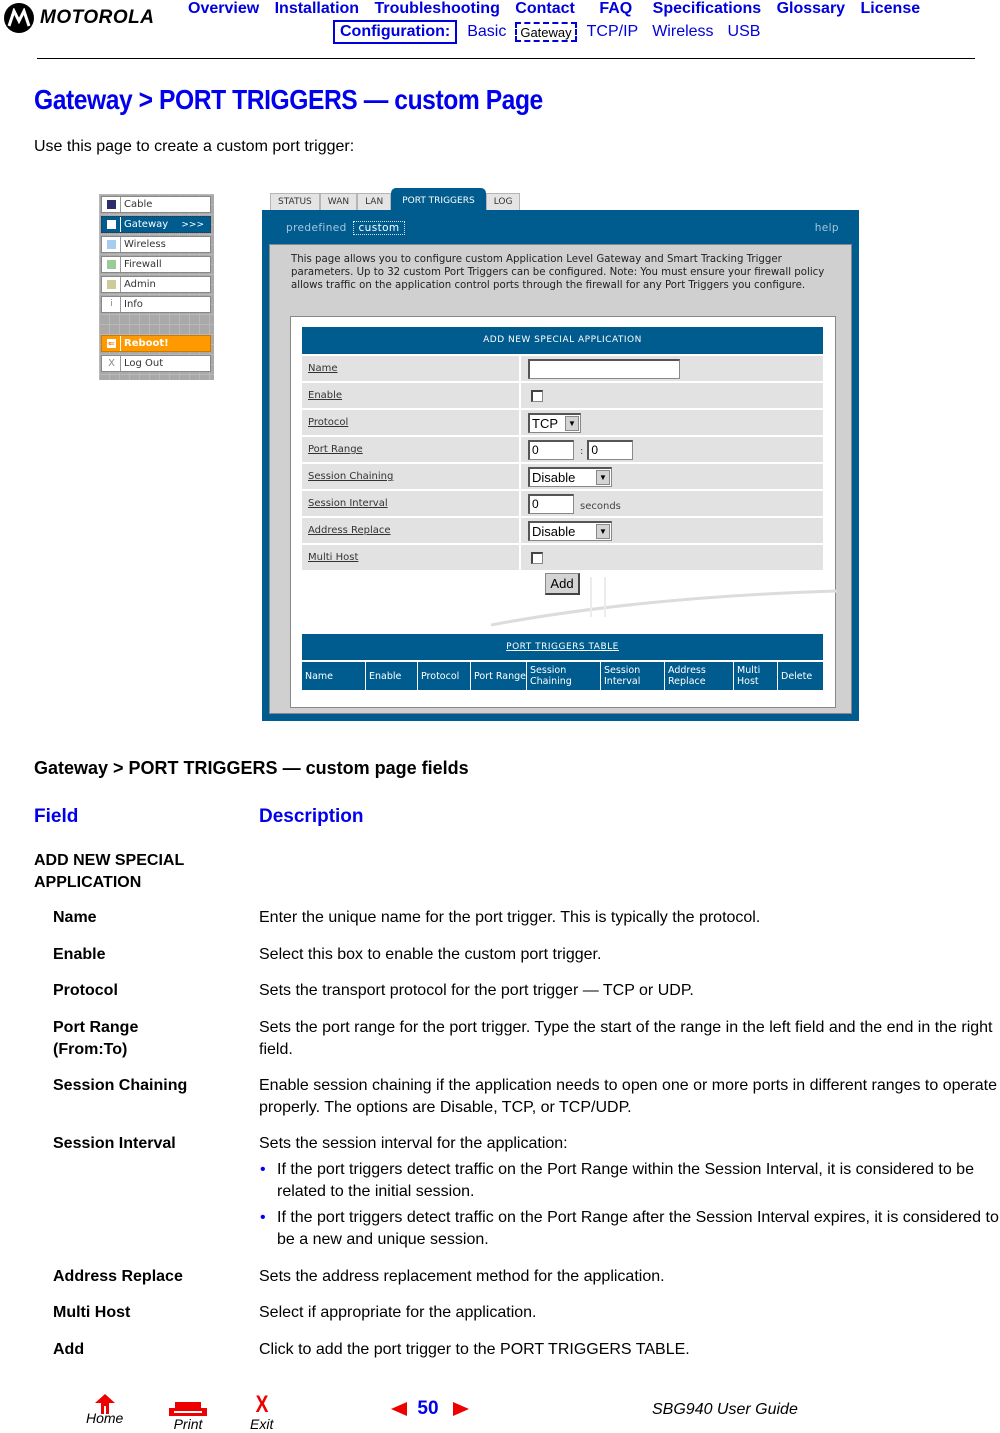 This screenshot has height=1433, width=1000. What do you see at coordinates (56, 816) in the screenshot?
I see `field-column-header: Field` at bounding box center [56, 816].